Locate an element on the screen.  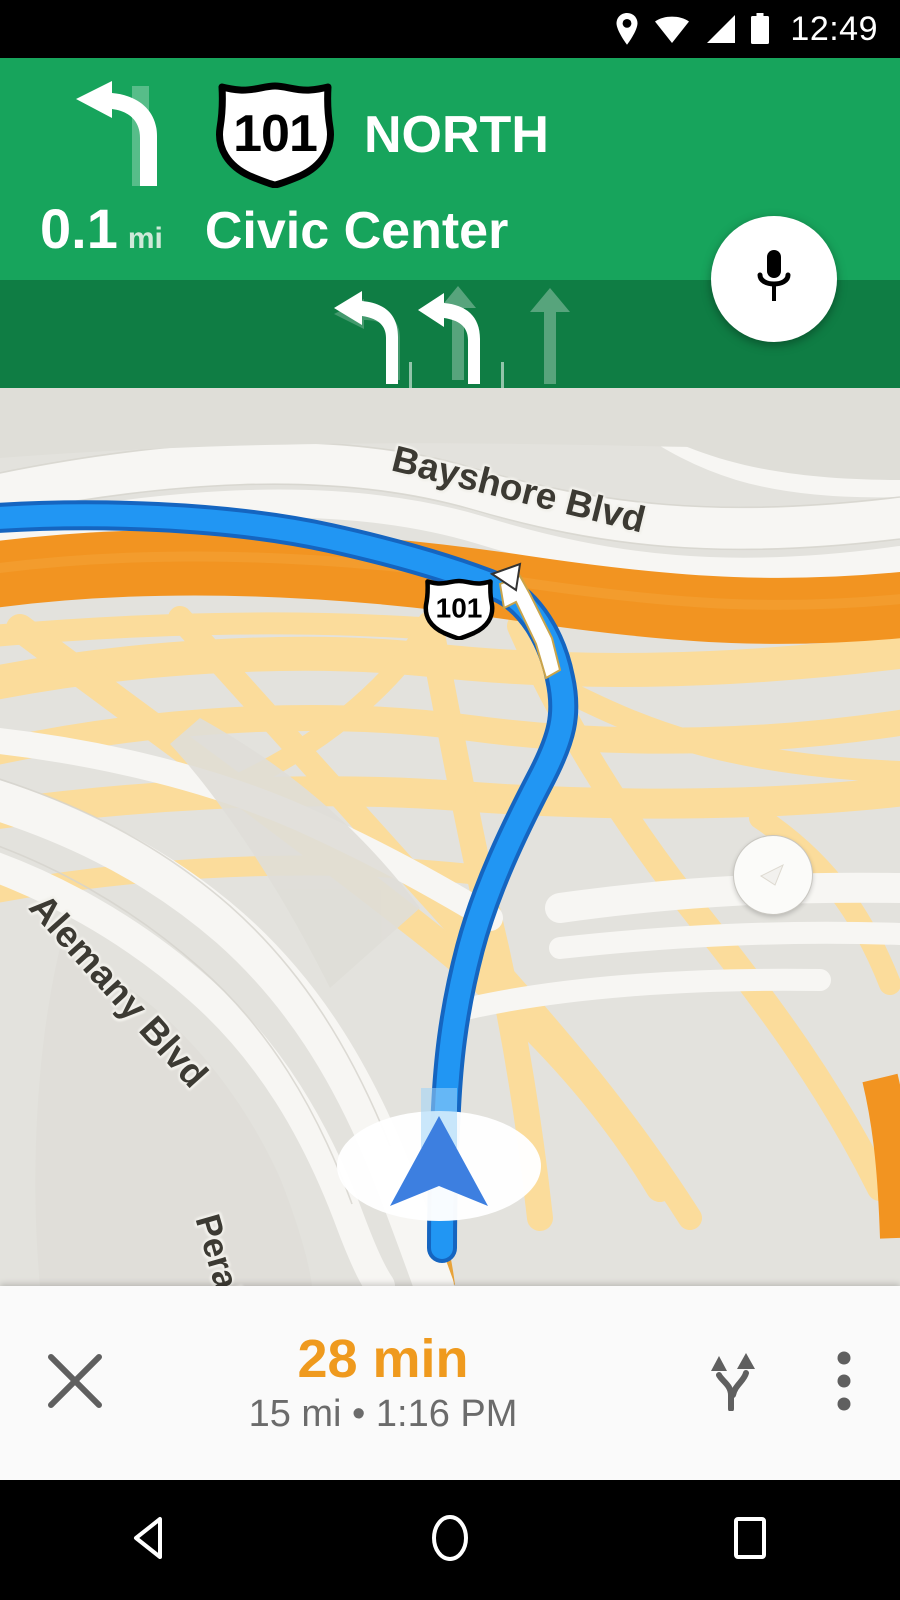
android-back-button is located at coordinates (150, 1540).